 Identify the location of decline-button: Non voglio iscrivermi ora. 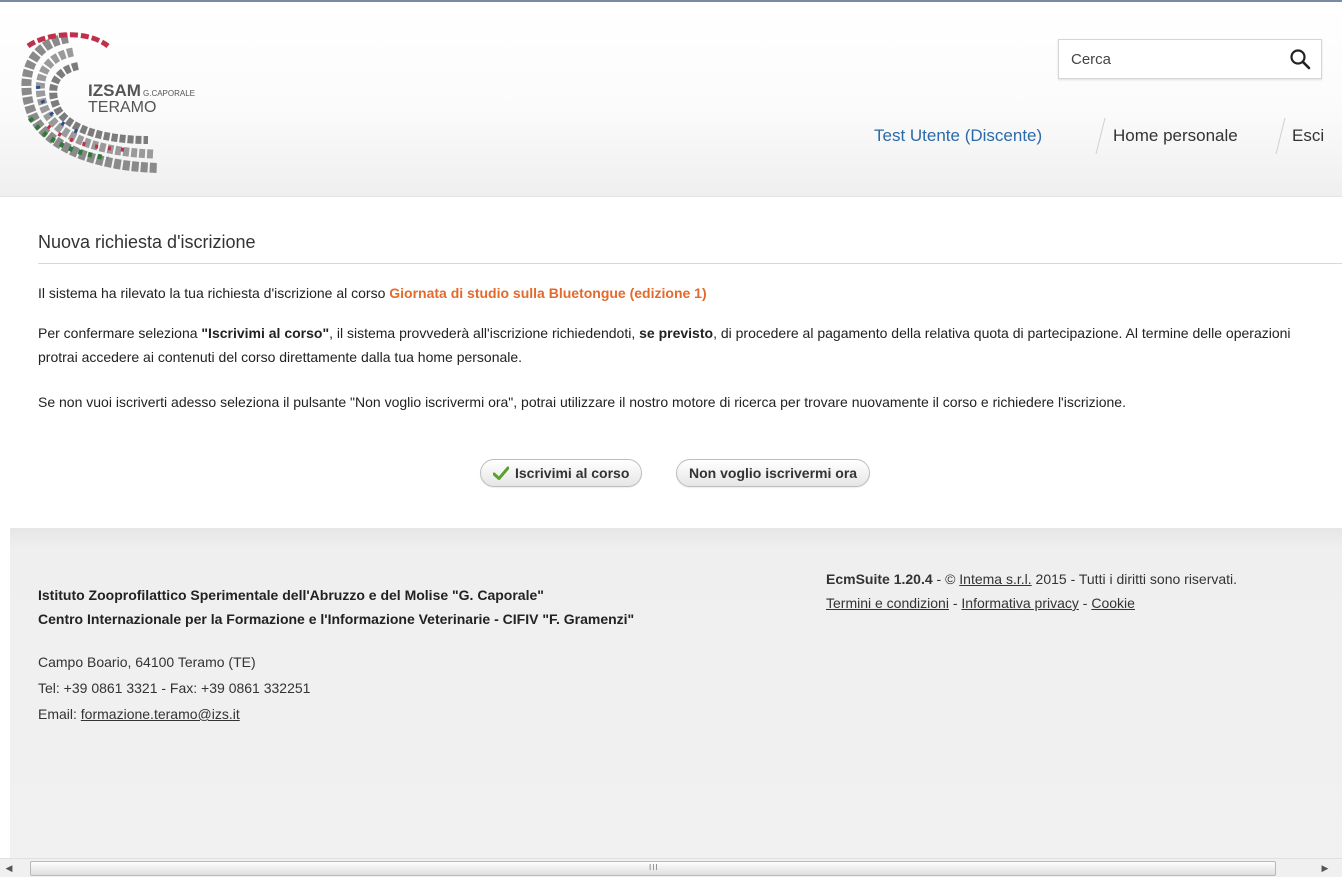
(773, 473).